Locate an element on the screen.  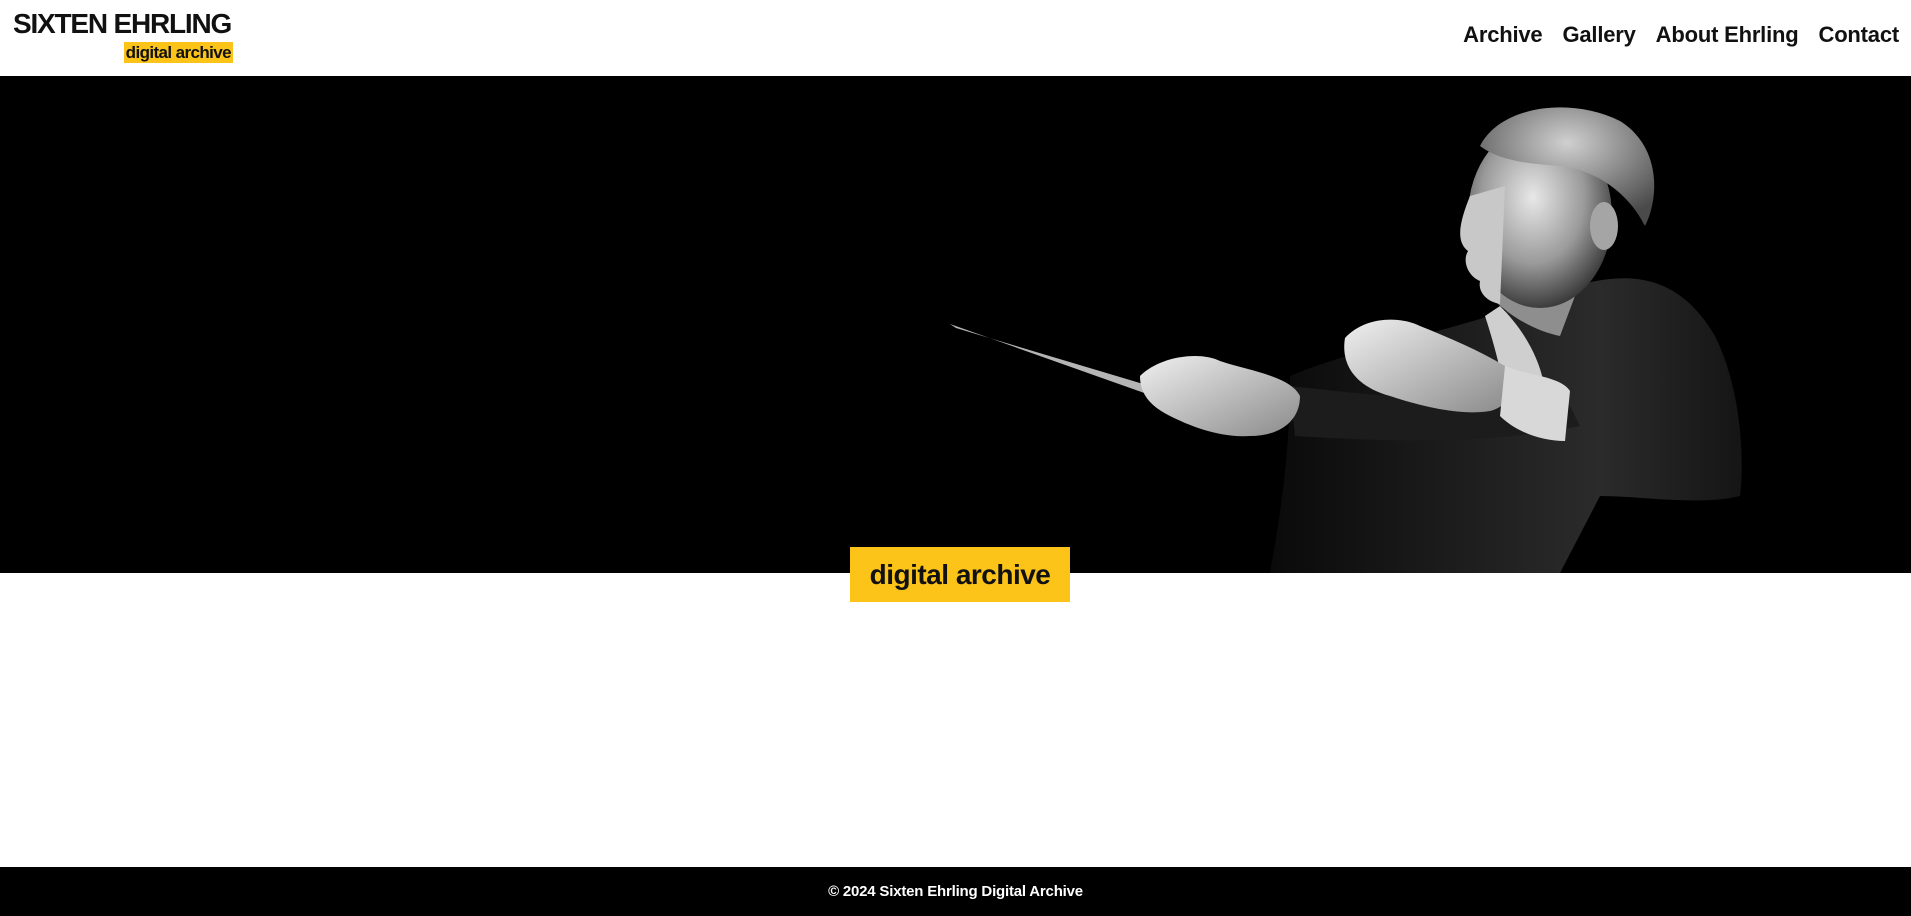
main-nav: Archive Gallery About Ehrling Contact is located at coordinates (1681, 35).